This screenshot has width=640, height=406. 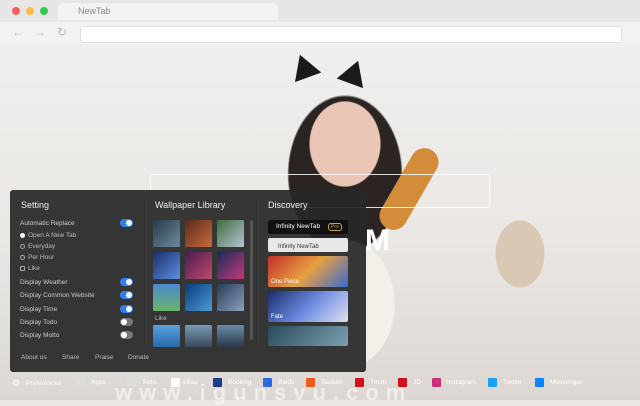 What do you see at coordinates (461, 382) in the screenshot?
I see `instagram-label: Instagram` at bounding box center [461, 382].